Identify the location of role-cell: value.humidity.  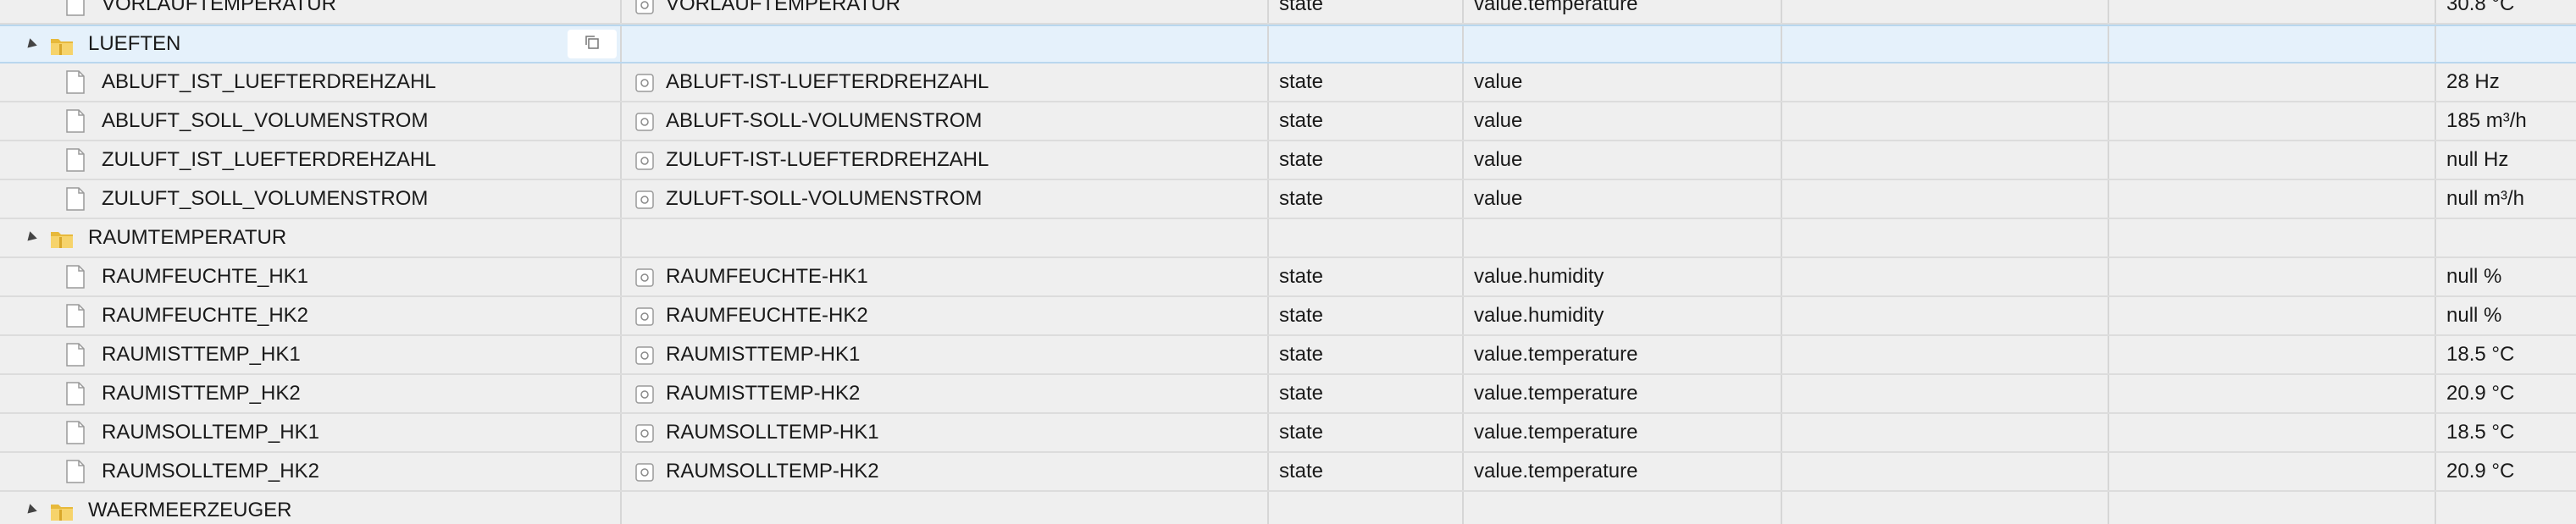
(1623, 276).